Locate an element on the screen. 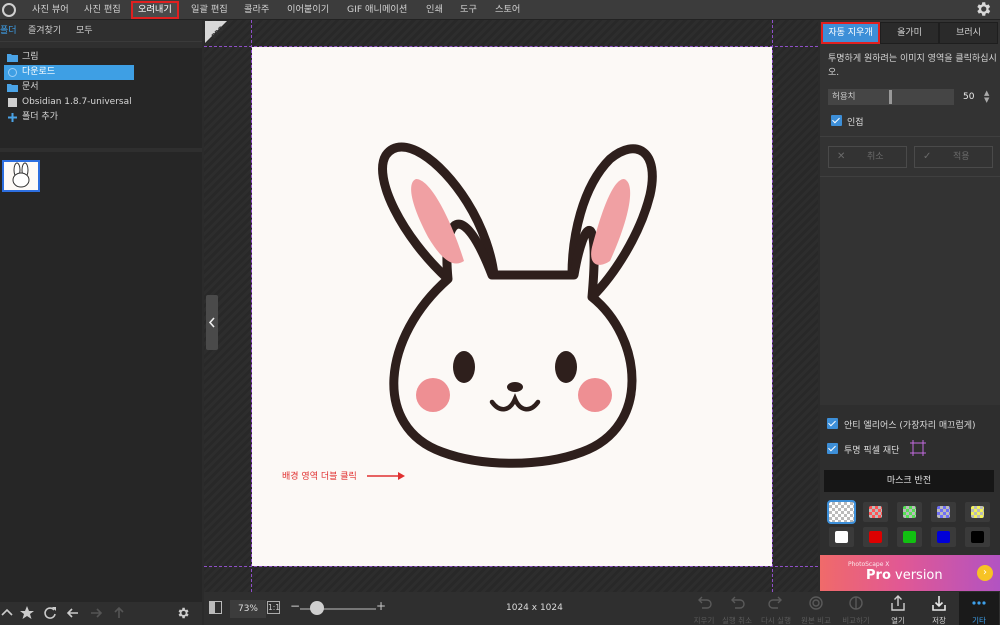 This screenshot has width=1000, height=625. tree-item-pictures: 그림 is located at coordinates (101, 57).